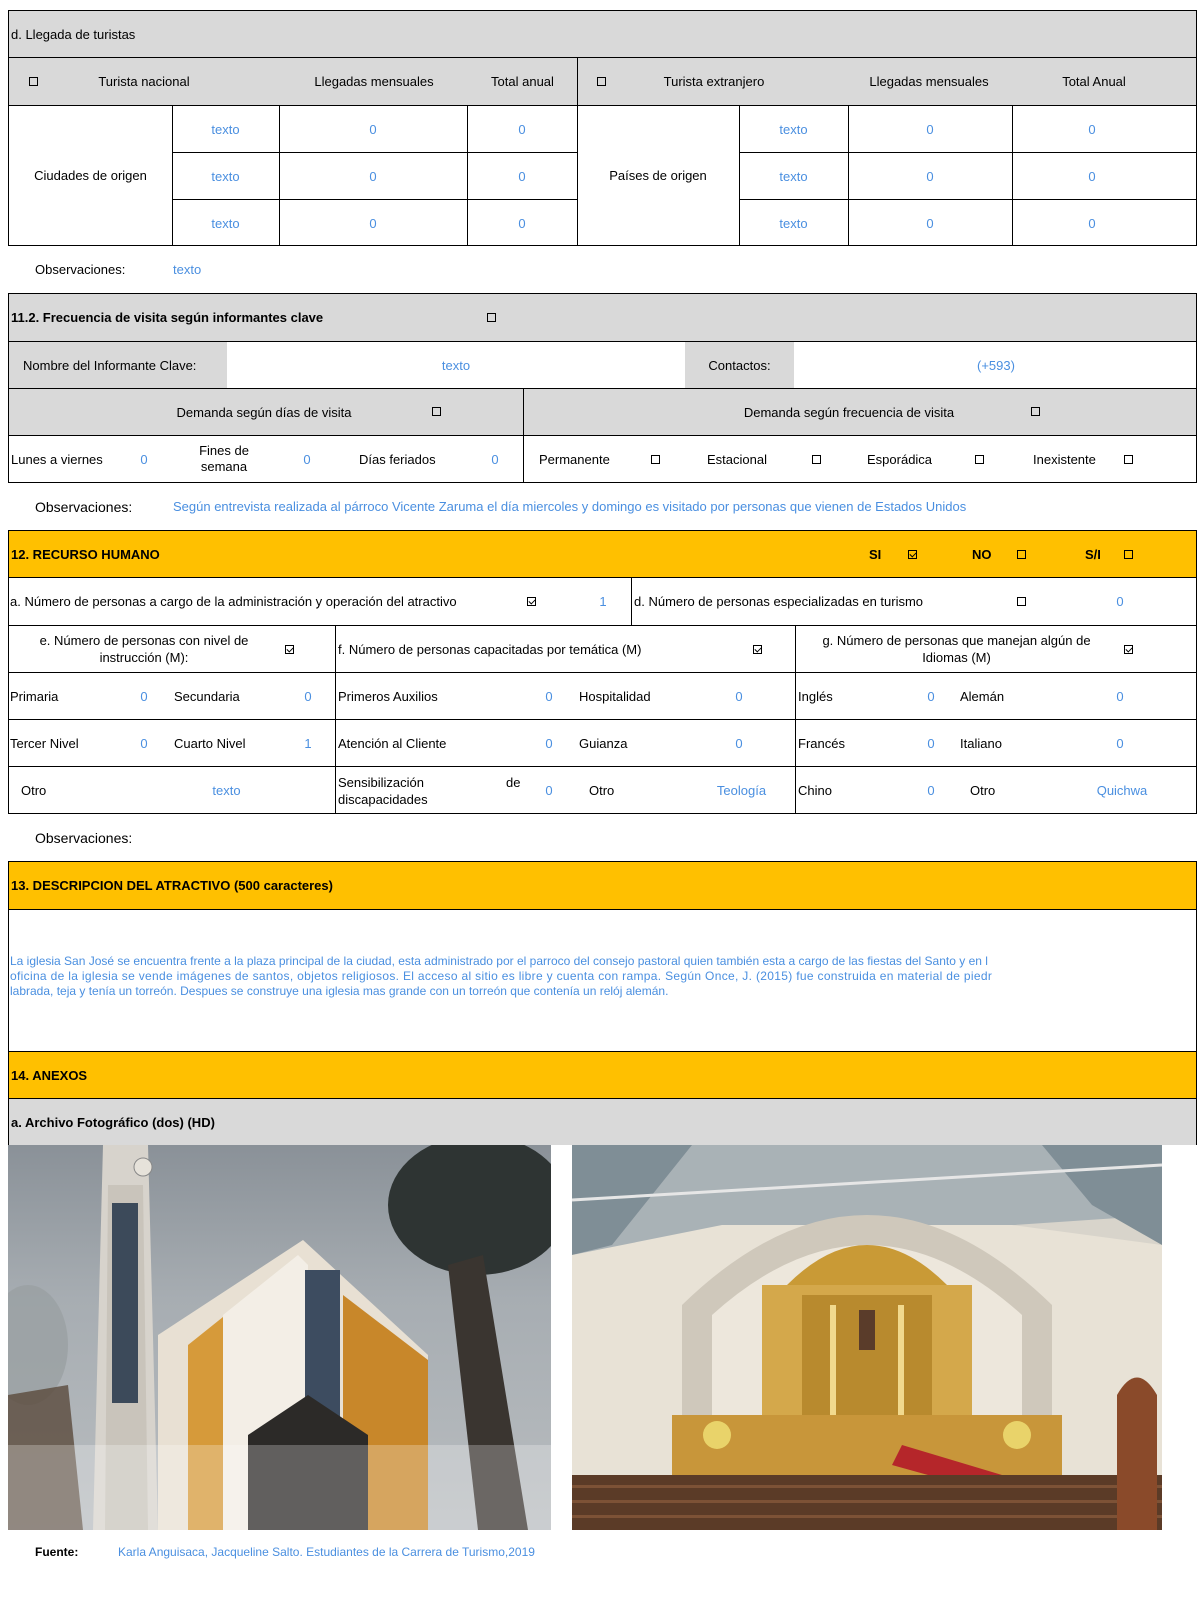 This screenshot has height=1616, width=1197. What do you see at coordinates (900, 459) in the screenshot?
I see `sporadic-label: Esporádica` at bounding box center [900, 459].